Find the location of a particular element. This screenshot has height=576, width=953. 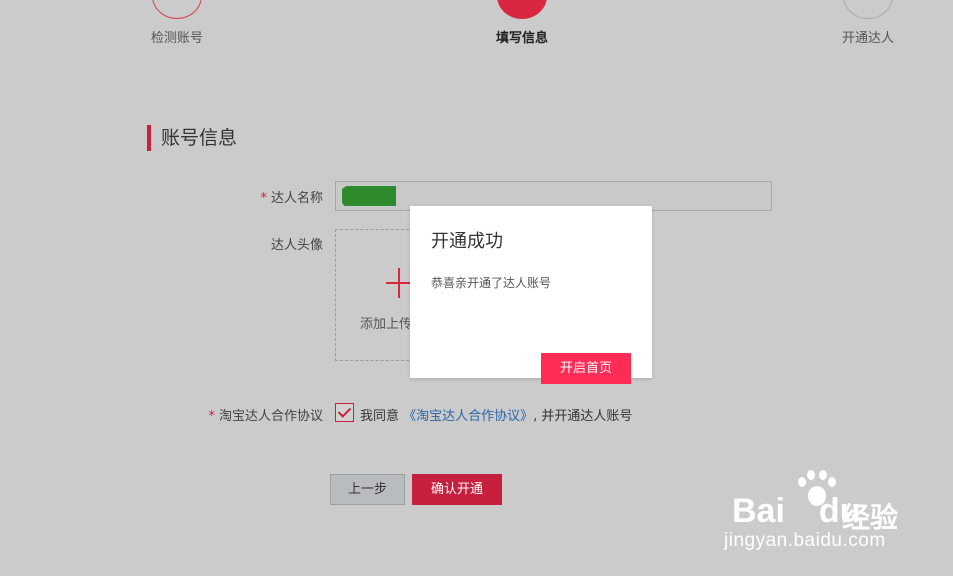

open-homepage-button: 开启首页 is located at coordinates (586, 368).